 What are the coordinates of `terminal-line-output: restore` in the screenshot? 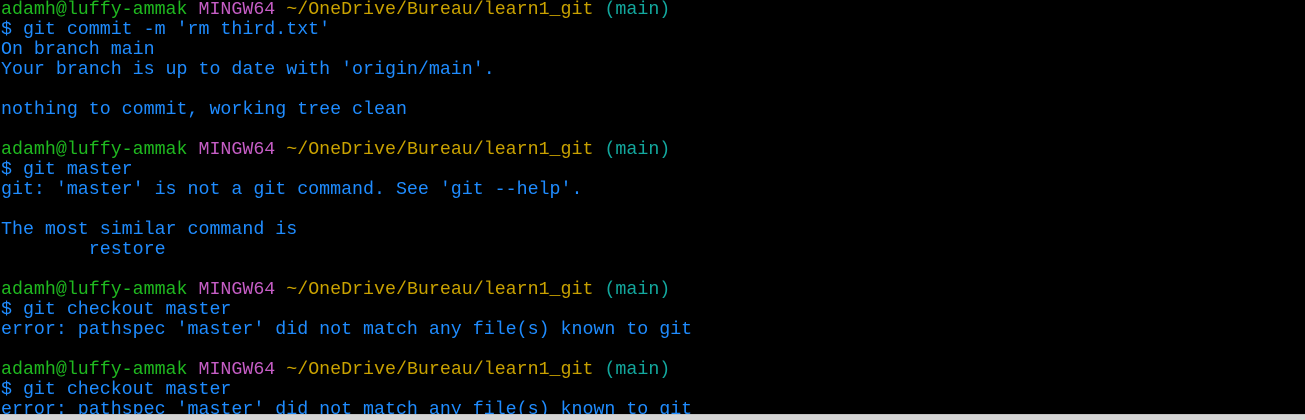 It's located at (651, 250).